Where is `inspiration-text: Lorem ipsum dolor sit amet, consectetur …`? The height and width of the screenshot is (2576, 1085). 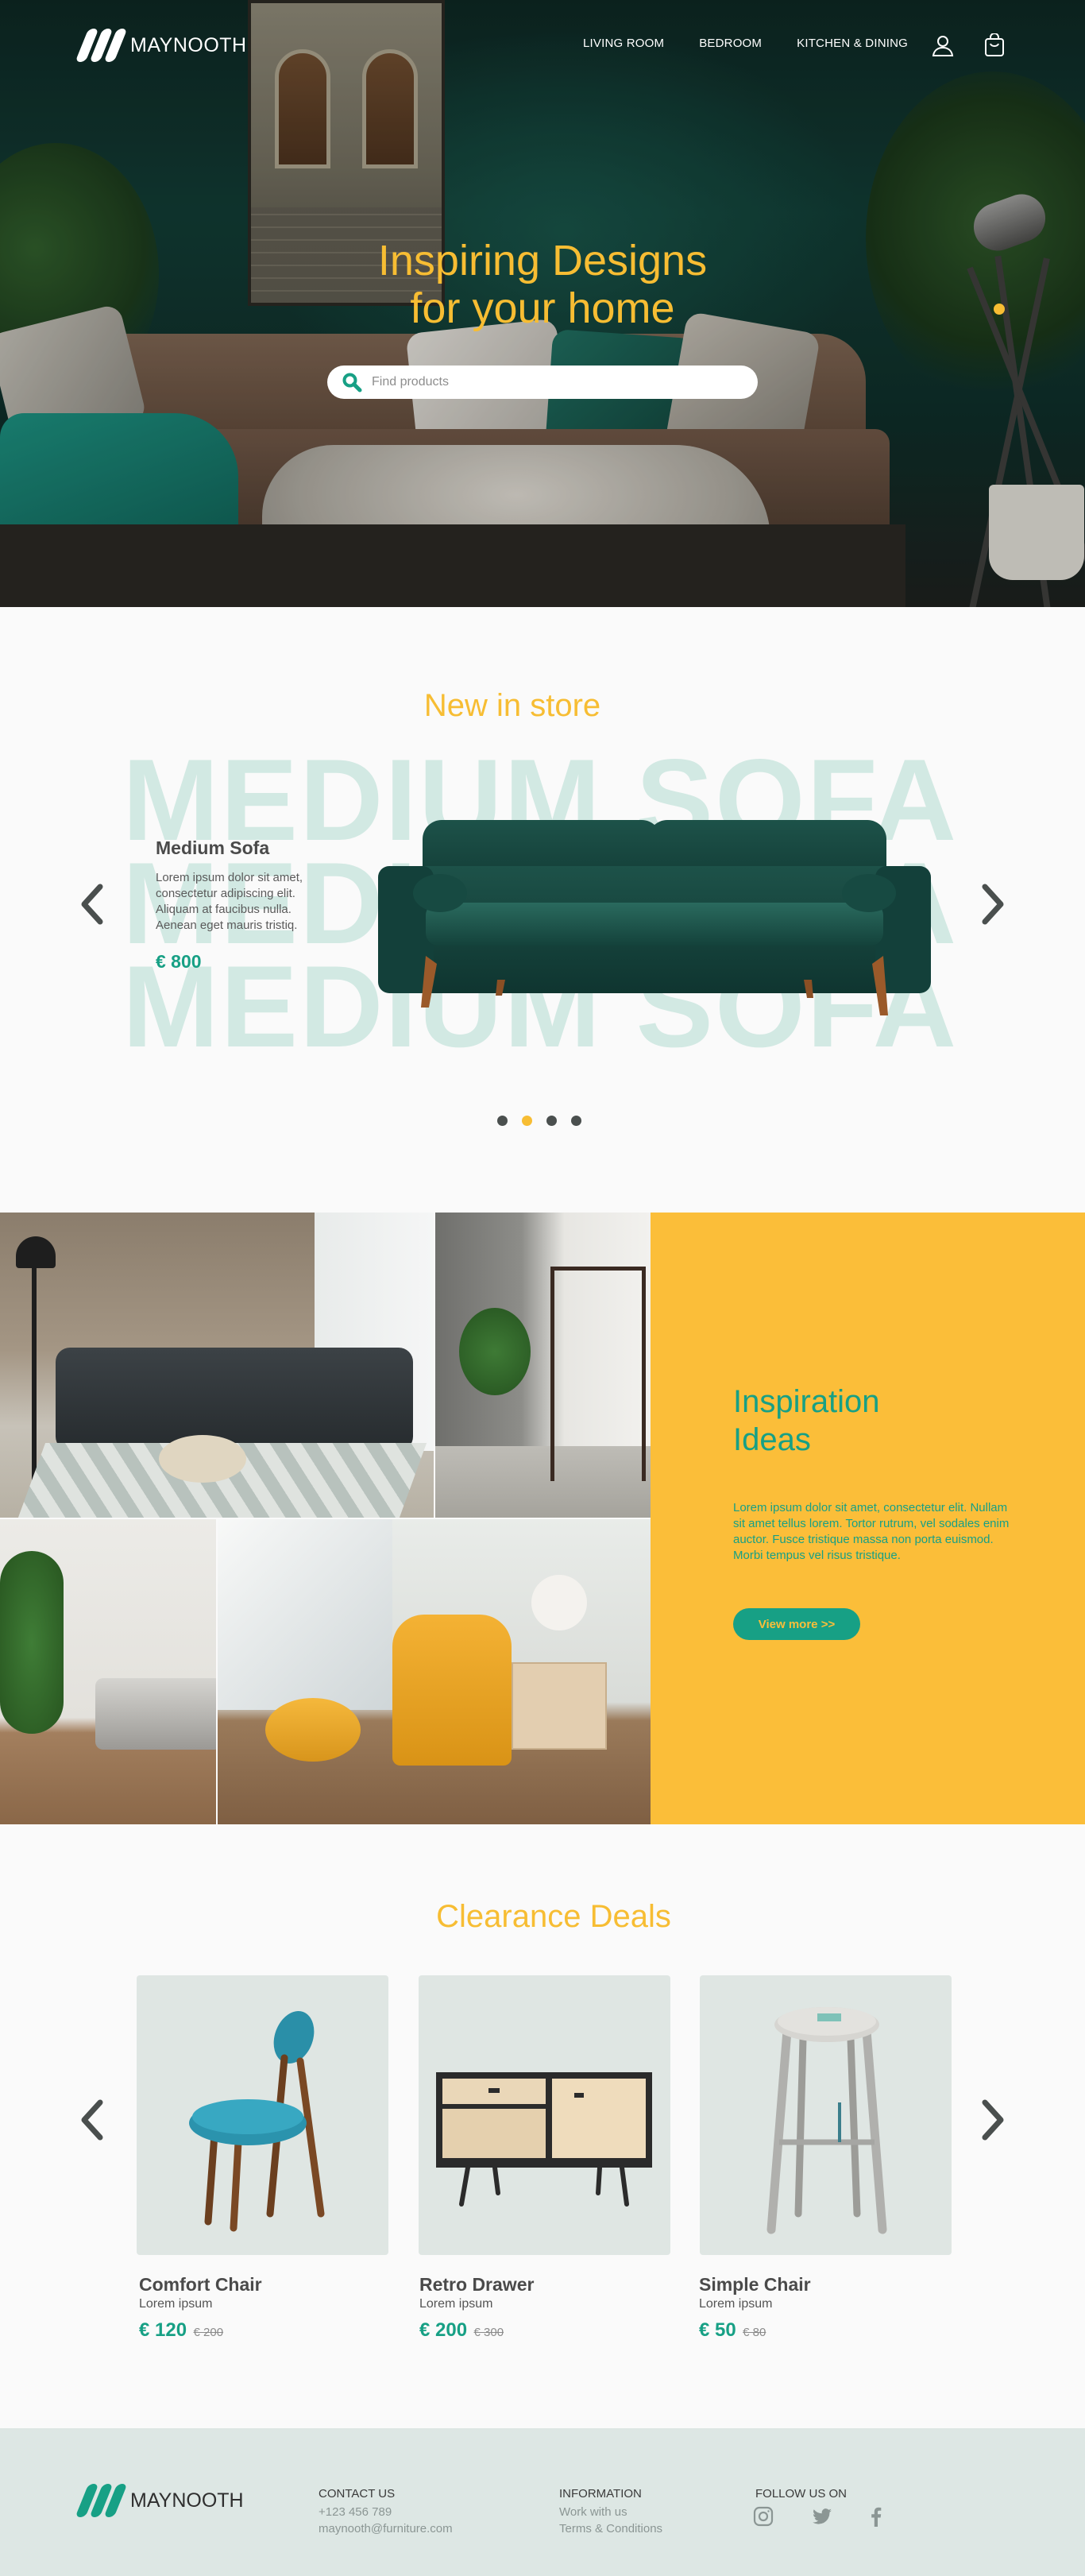 inspiration-text: Lorem ipsum dolor sit amet, consectetur … is located at coordinates (872, 1531).